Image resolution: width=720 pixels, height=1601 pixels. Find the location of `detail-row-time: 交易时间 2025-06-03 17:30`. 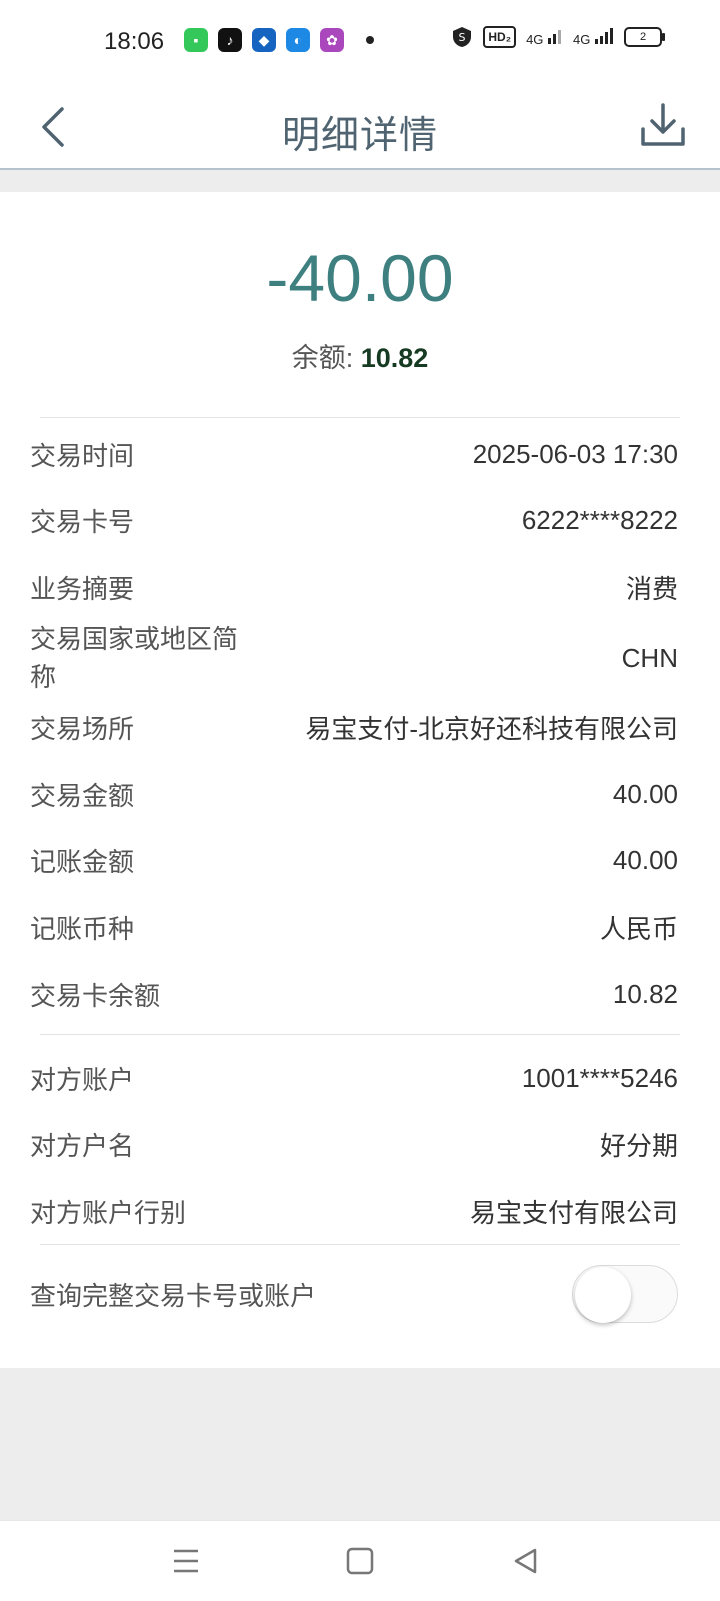

detail-row-time: 交易时间 2025-06-03 17:30 is located at coordinates (354, 454).